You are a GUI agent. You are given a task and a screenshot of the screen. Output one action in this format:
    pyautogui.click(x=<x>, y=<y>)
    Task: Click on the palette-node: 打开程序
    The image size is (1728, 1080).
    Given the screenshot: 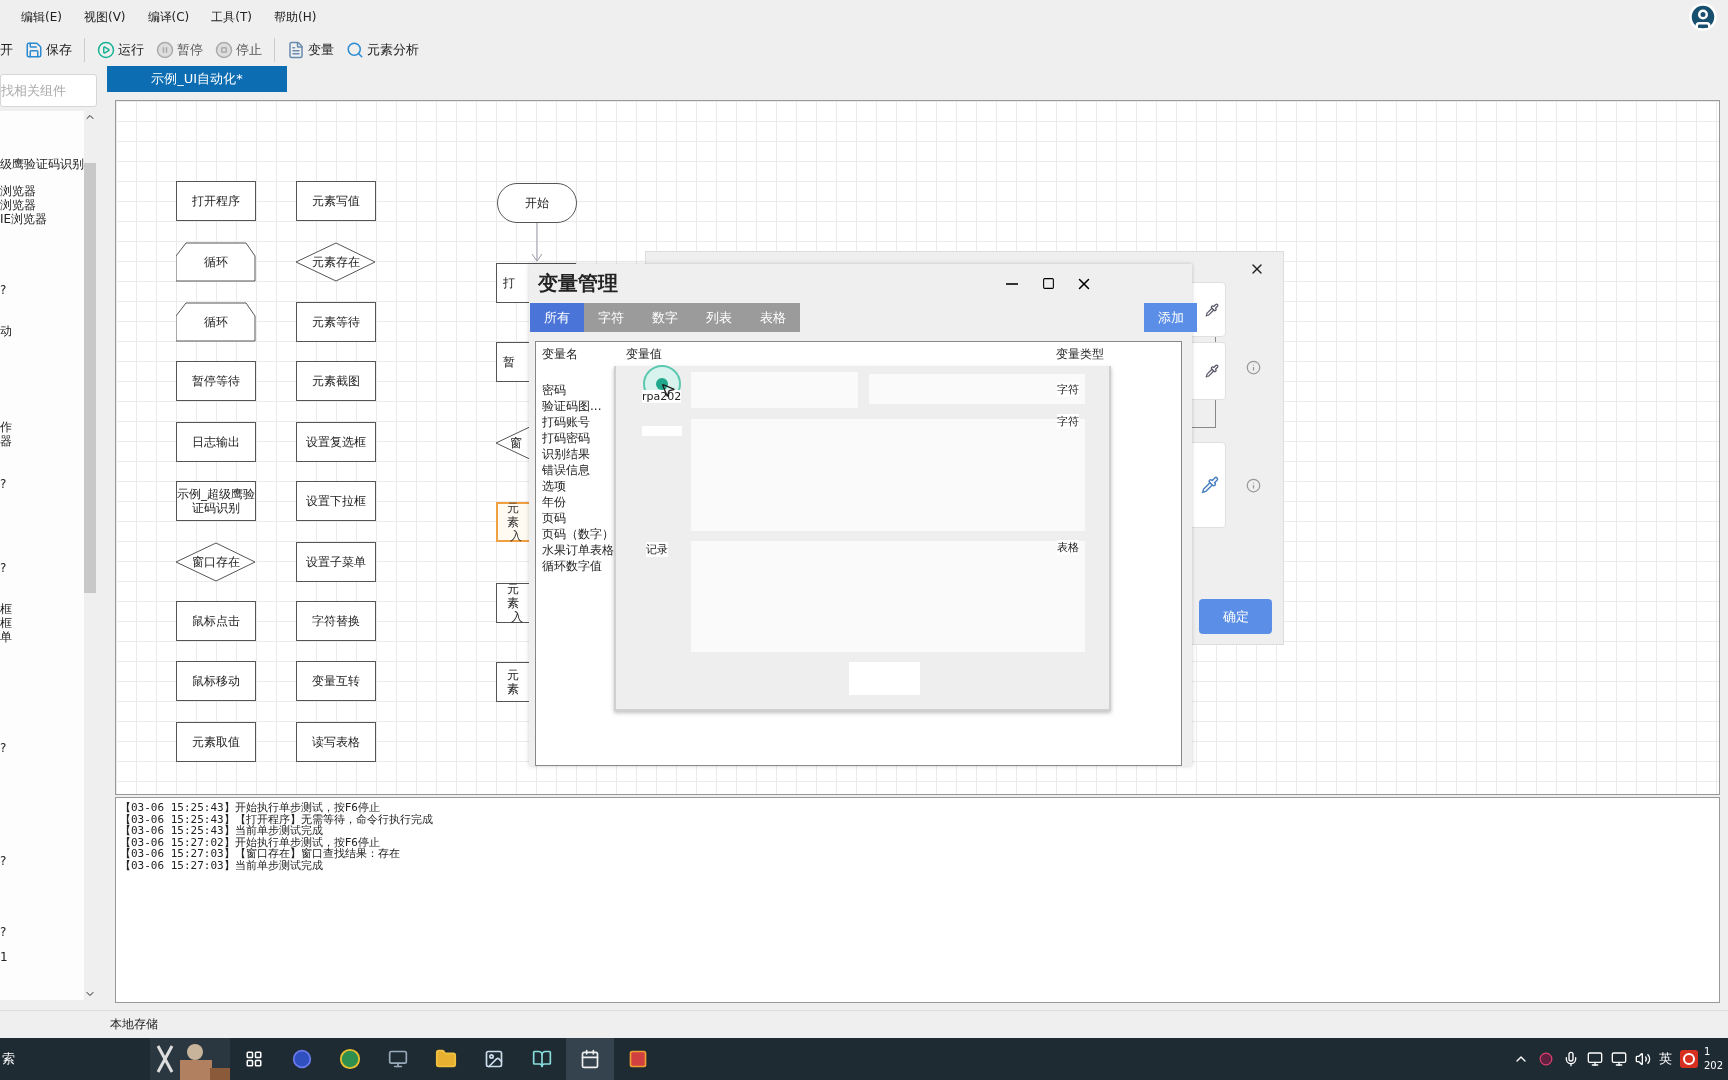 What is the action you would take?
    pyautogui.click(x=216, y=201)
    